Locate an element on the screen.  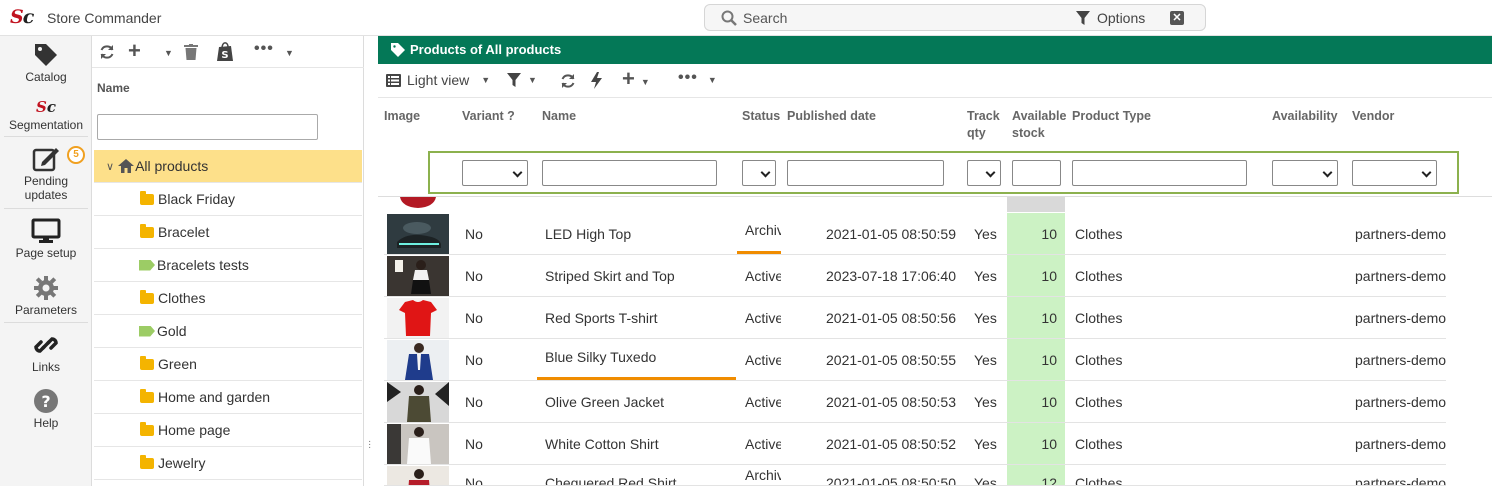
view-selector: Light view ▼ is located at coordinates (438, 80).